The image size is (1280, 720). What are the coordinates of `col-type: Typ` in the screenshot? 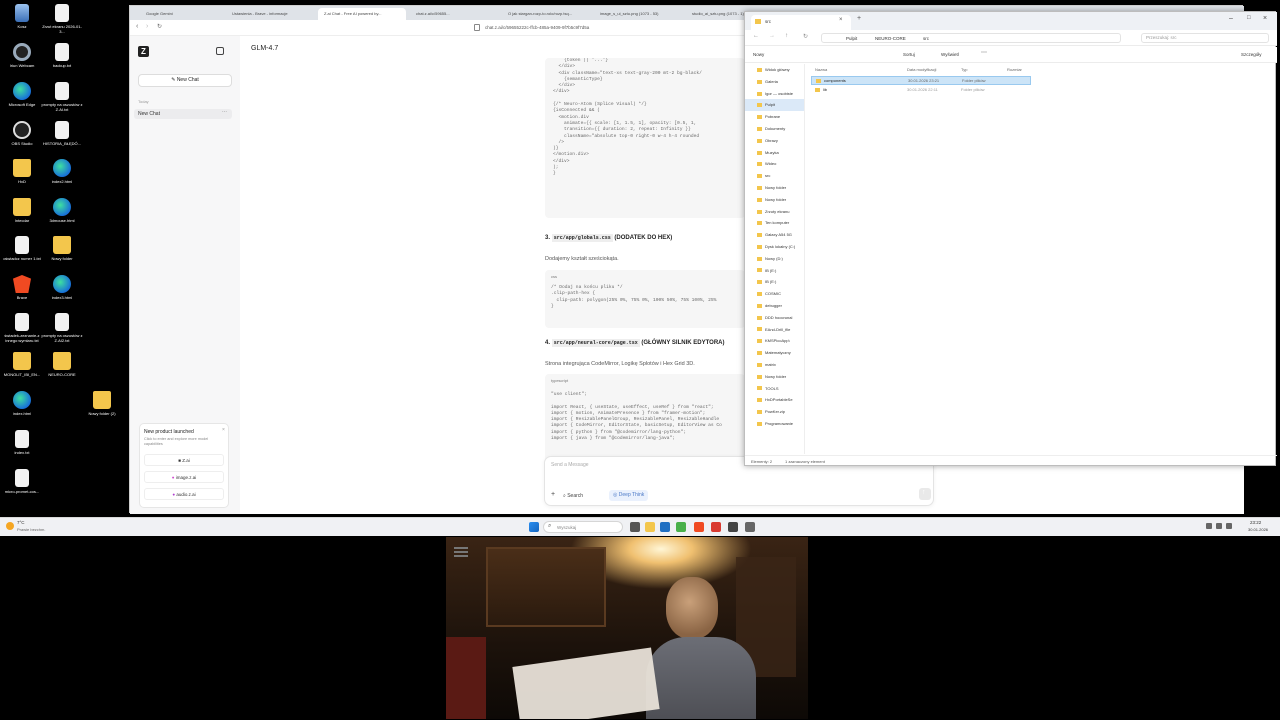 It's located at (964, 69).